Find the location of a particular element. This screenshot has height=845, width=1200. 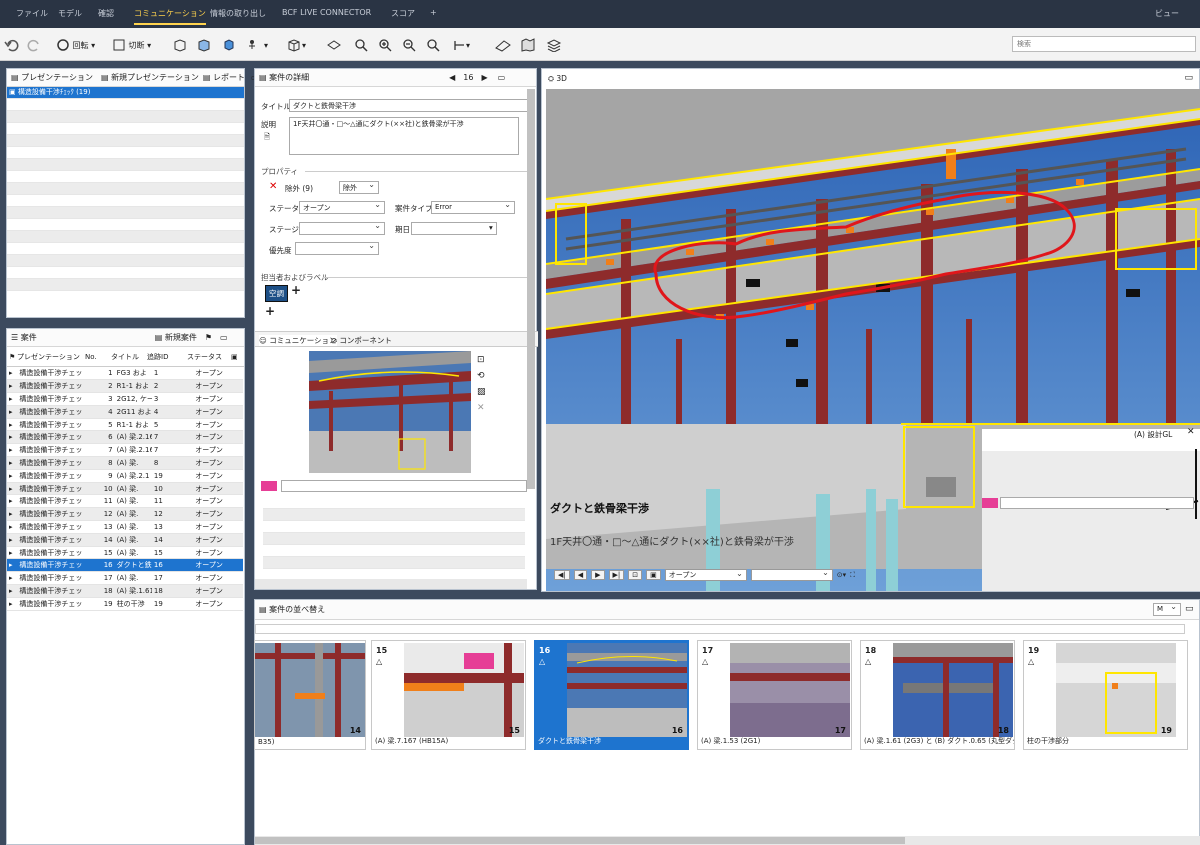

next-button: ▶ is located at coordinates (598, 575).